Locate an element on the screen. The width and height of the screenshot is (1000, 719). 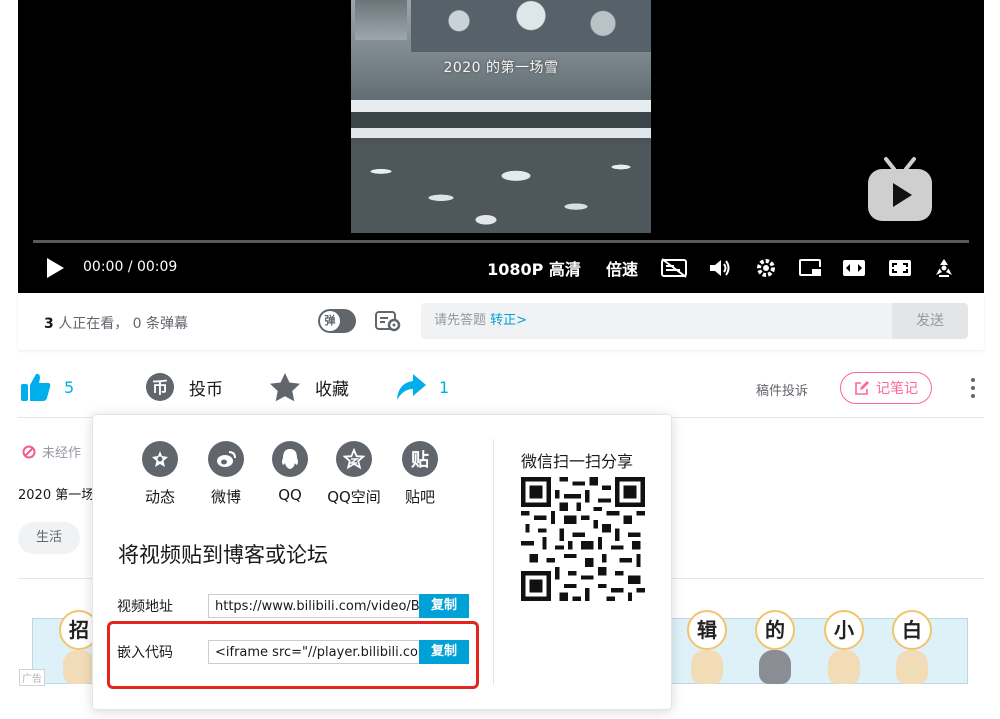
subtitle-button is located at coordinates (674, 268).